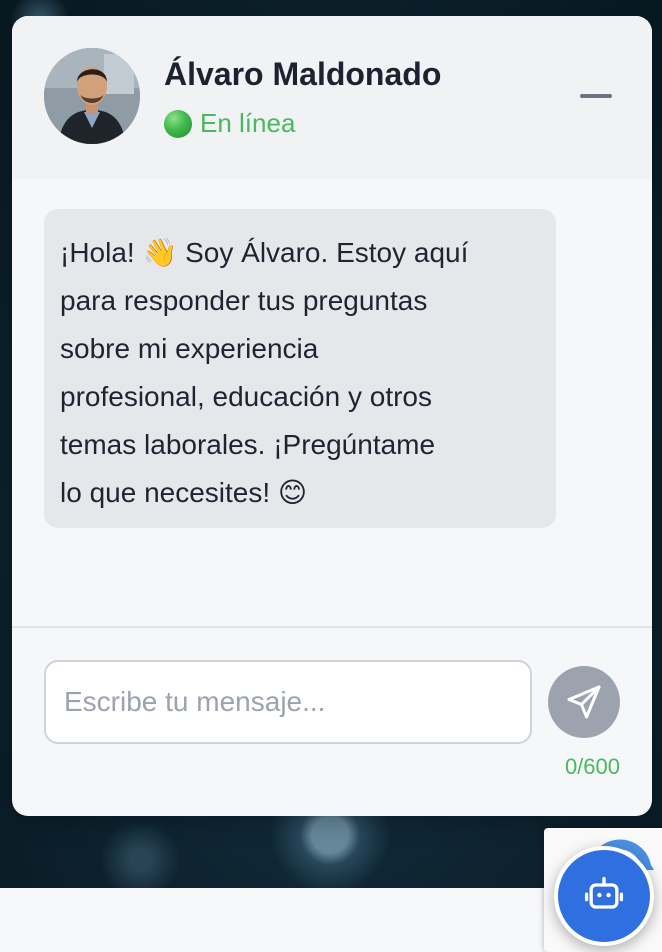  I want to click on chatbot-launcher-button, so click(604, 896).